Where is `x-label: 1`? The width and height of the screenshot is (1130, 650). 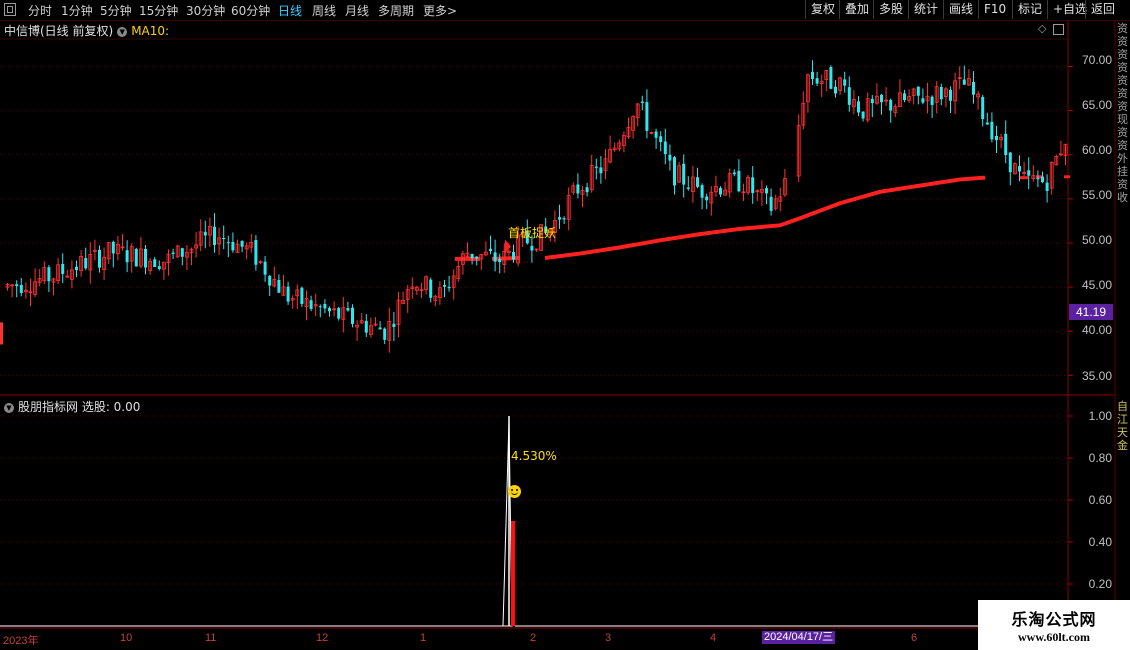 x-label: 1 is located at coordinates (423, 638).